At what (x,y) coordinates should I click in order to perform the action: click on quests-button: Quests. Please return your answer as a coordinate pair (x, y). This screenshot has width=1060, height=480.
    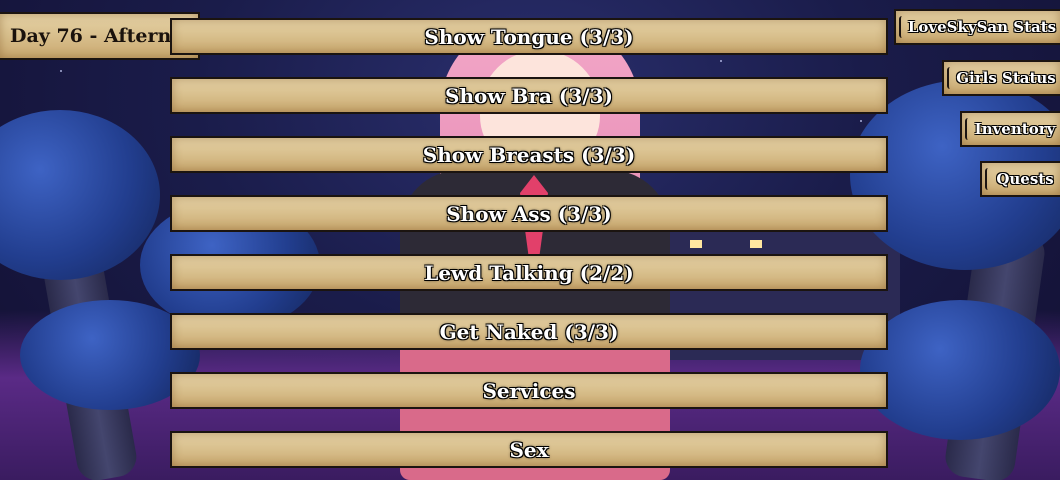
    Looking at the image, I should click on (1020, 179).